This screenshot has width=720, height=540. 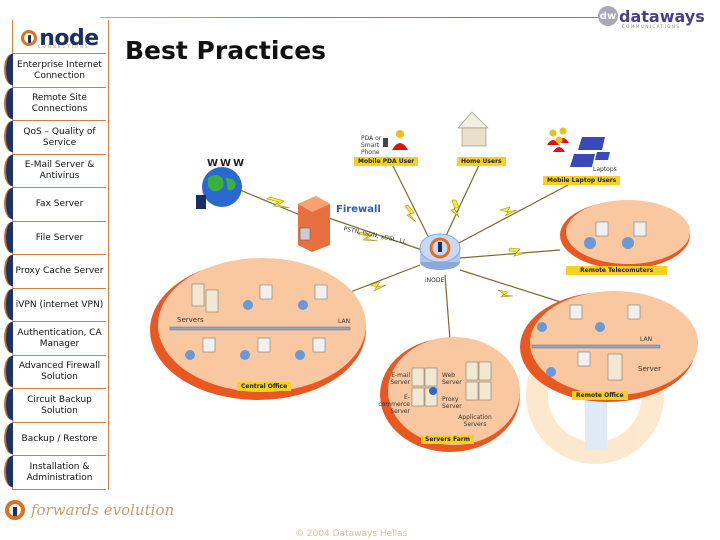 I want to click on remote-lan-label: LAN, so click(x=646, y=339).